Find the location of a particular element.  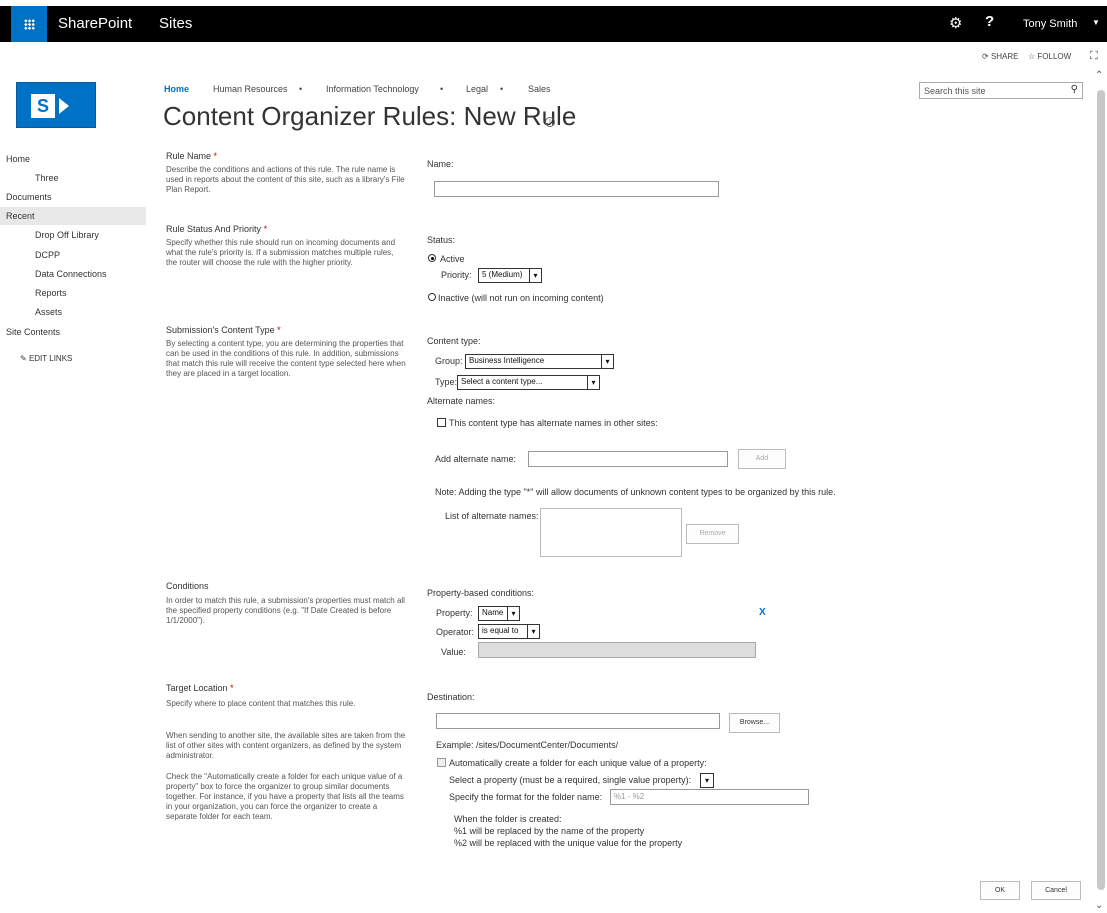

follow-button: ☆ FOLLOW is located at coordinates (1049, 56).